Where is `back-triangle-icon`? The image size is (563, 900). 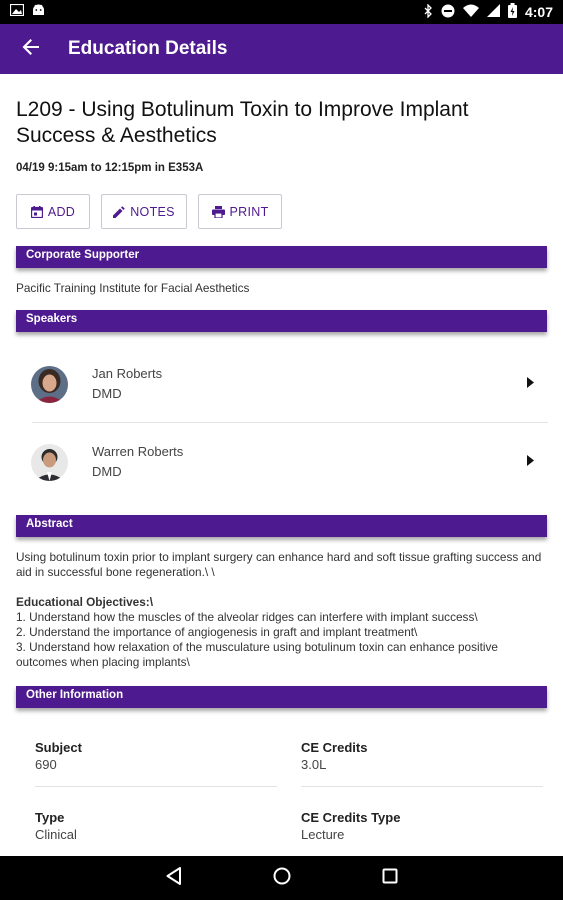
back-triangle-icon is located at coordinates (174, 878).